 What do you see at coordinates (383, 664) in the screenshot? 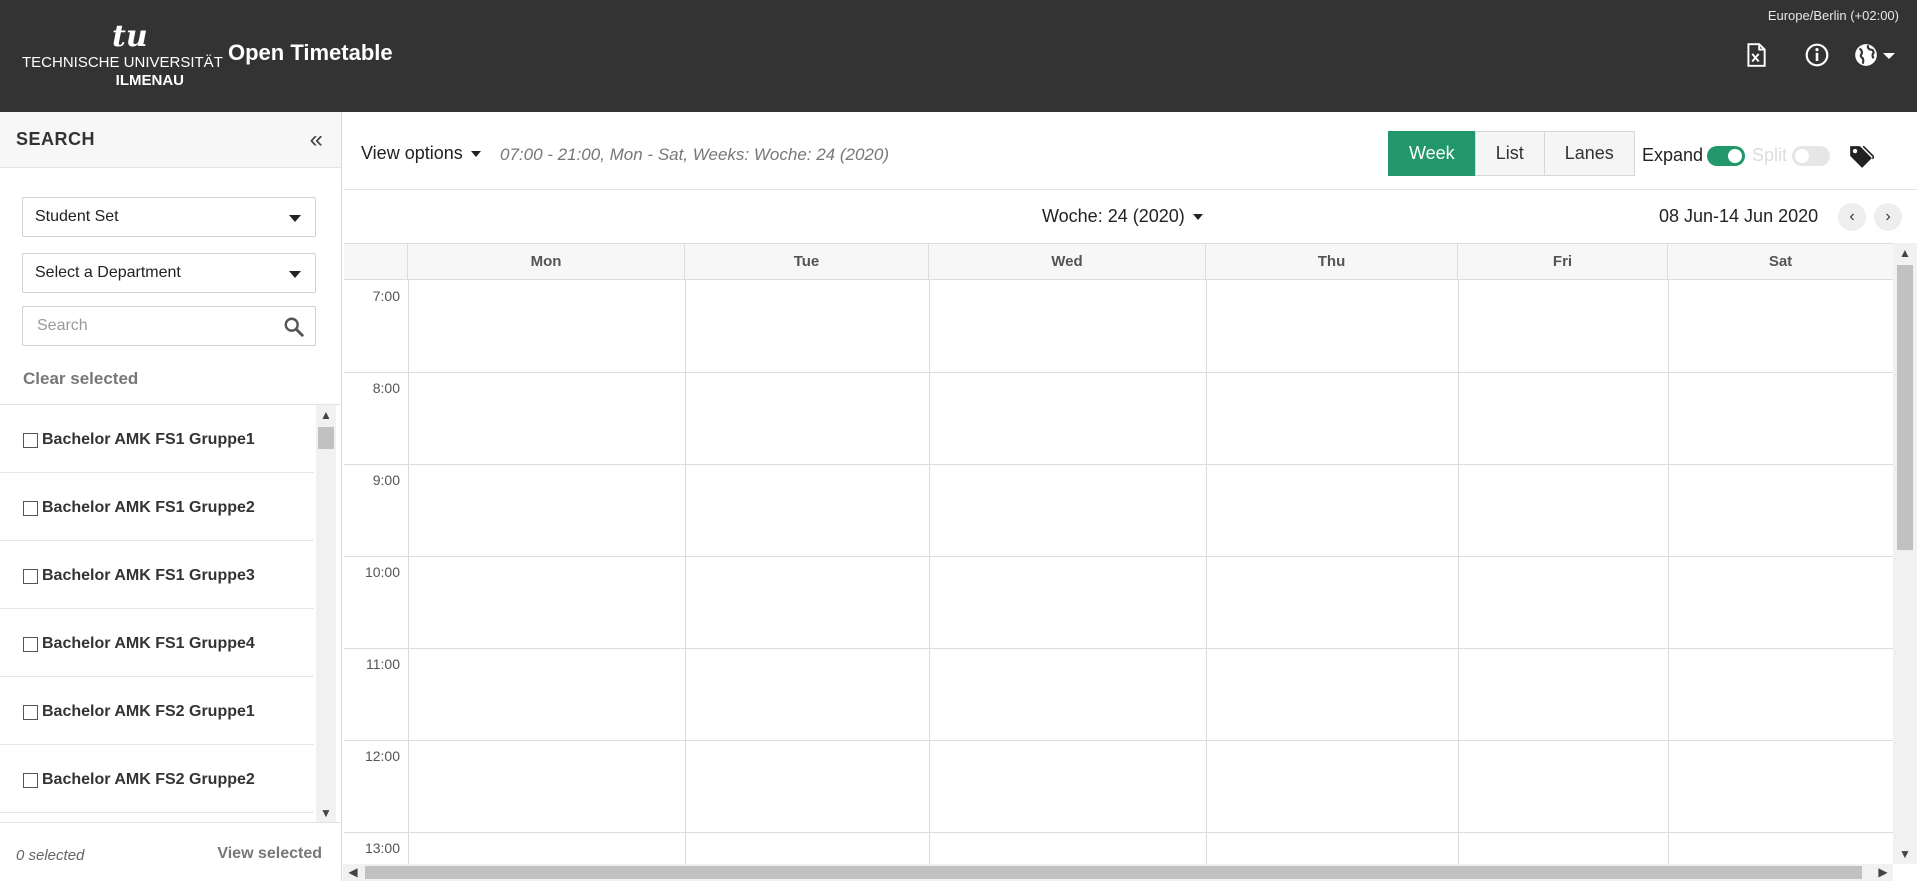
I see `time-label: 11:00` at bounding box center [383, 664].